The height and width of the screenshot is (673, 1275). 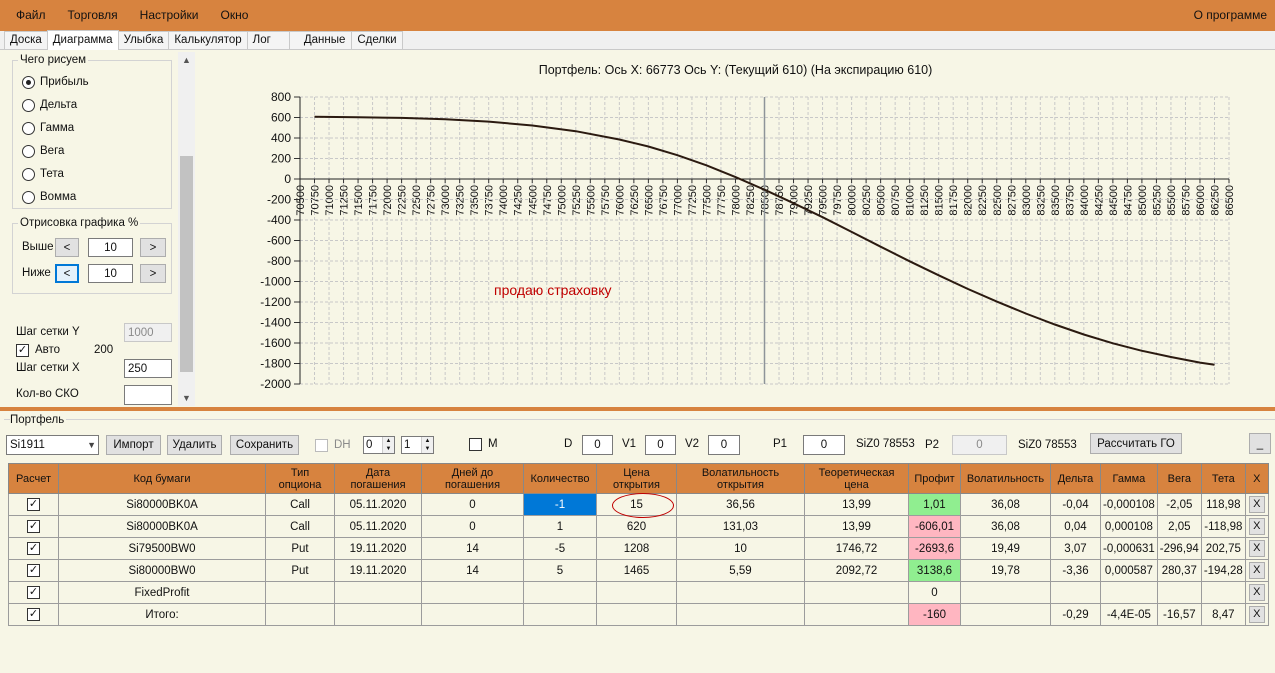 I want to click on m-checkbox, so click(x=475, y=444).